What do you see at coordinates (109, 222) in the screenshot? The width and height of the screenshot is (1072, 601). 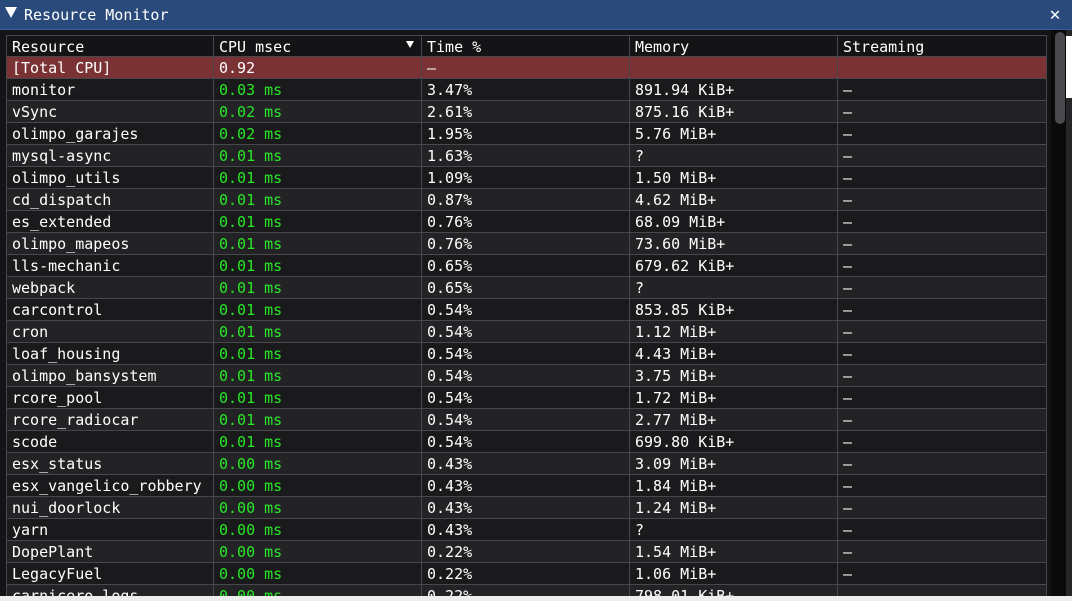 I see `cell-resource-name: es_extended` at bounding box center [109, 222].